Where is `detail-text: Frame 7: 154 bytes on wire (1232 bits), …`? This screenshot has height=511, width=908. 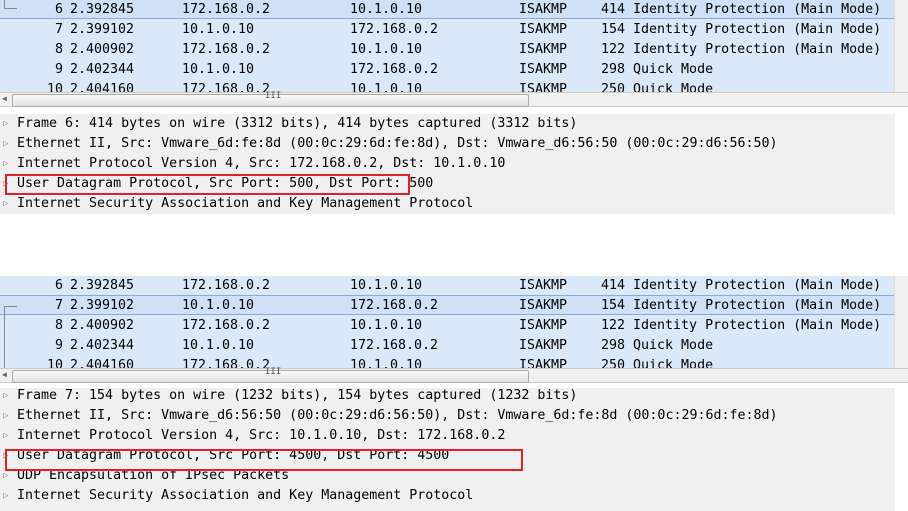 detail-text: Frame 7: 154 bytes on wire (1232 bits), … is located at coordinates (297, 395).